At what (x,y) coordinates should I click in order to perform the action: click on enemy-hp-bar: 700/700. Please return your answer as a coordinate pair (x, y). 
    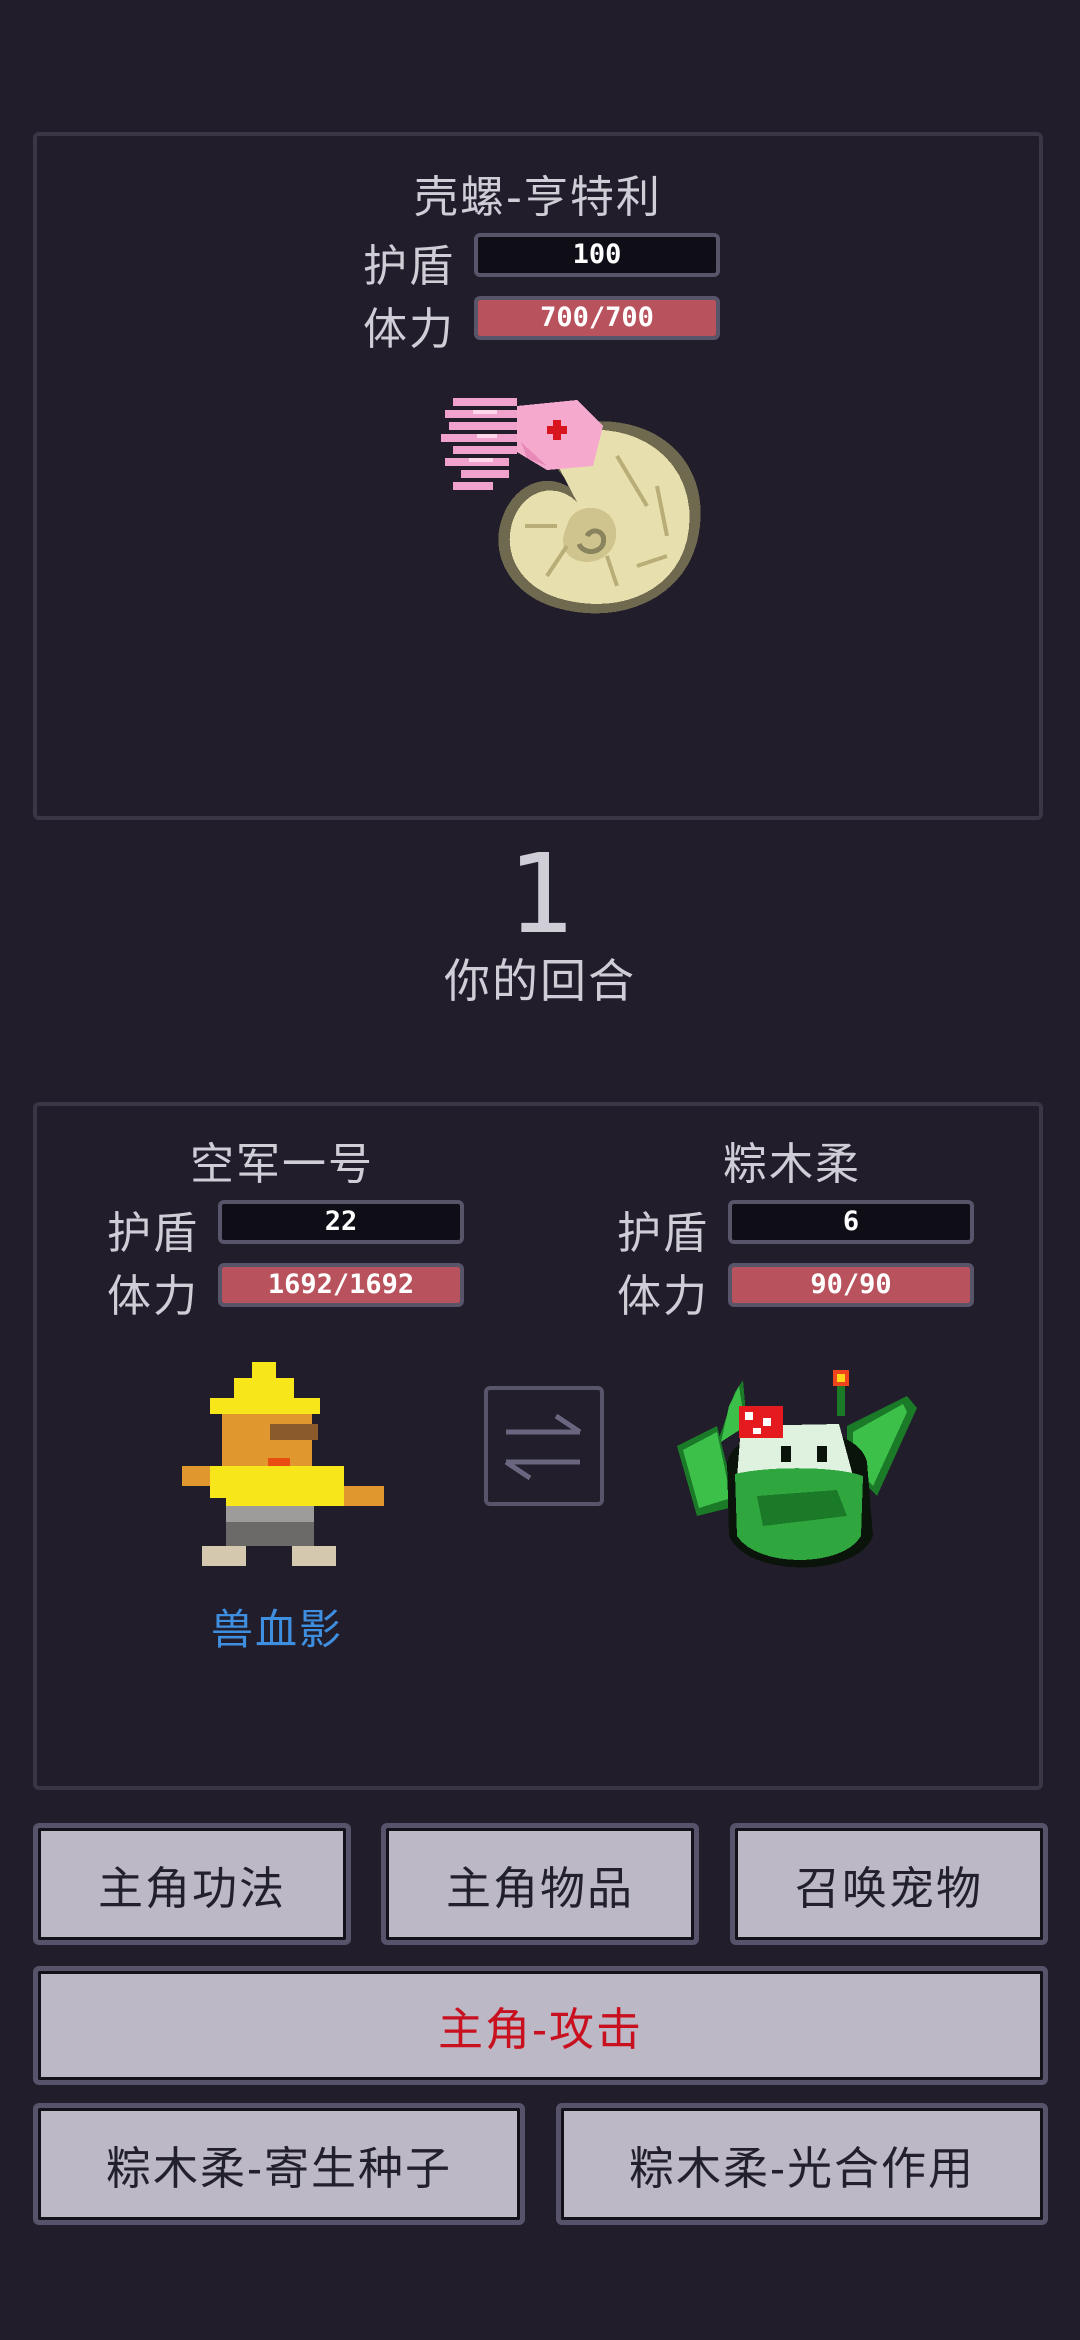
    Looking at the image, I should click on (597, 318).